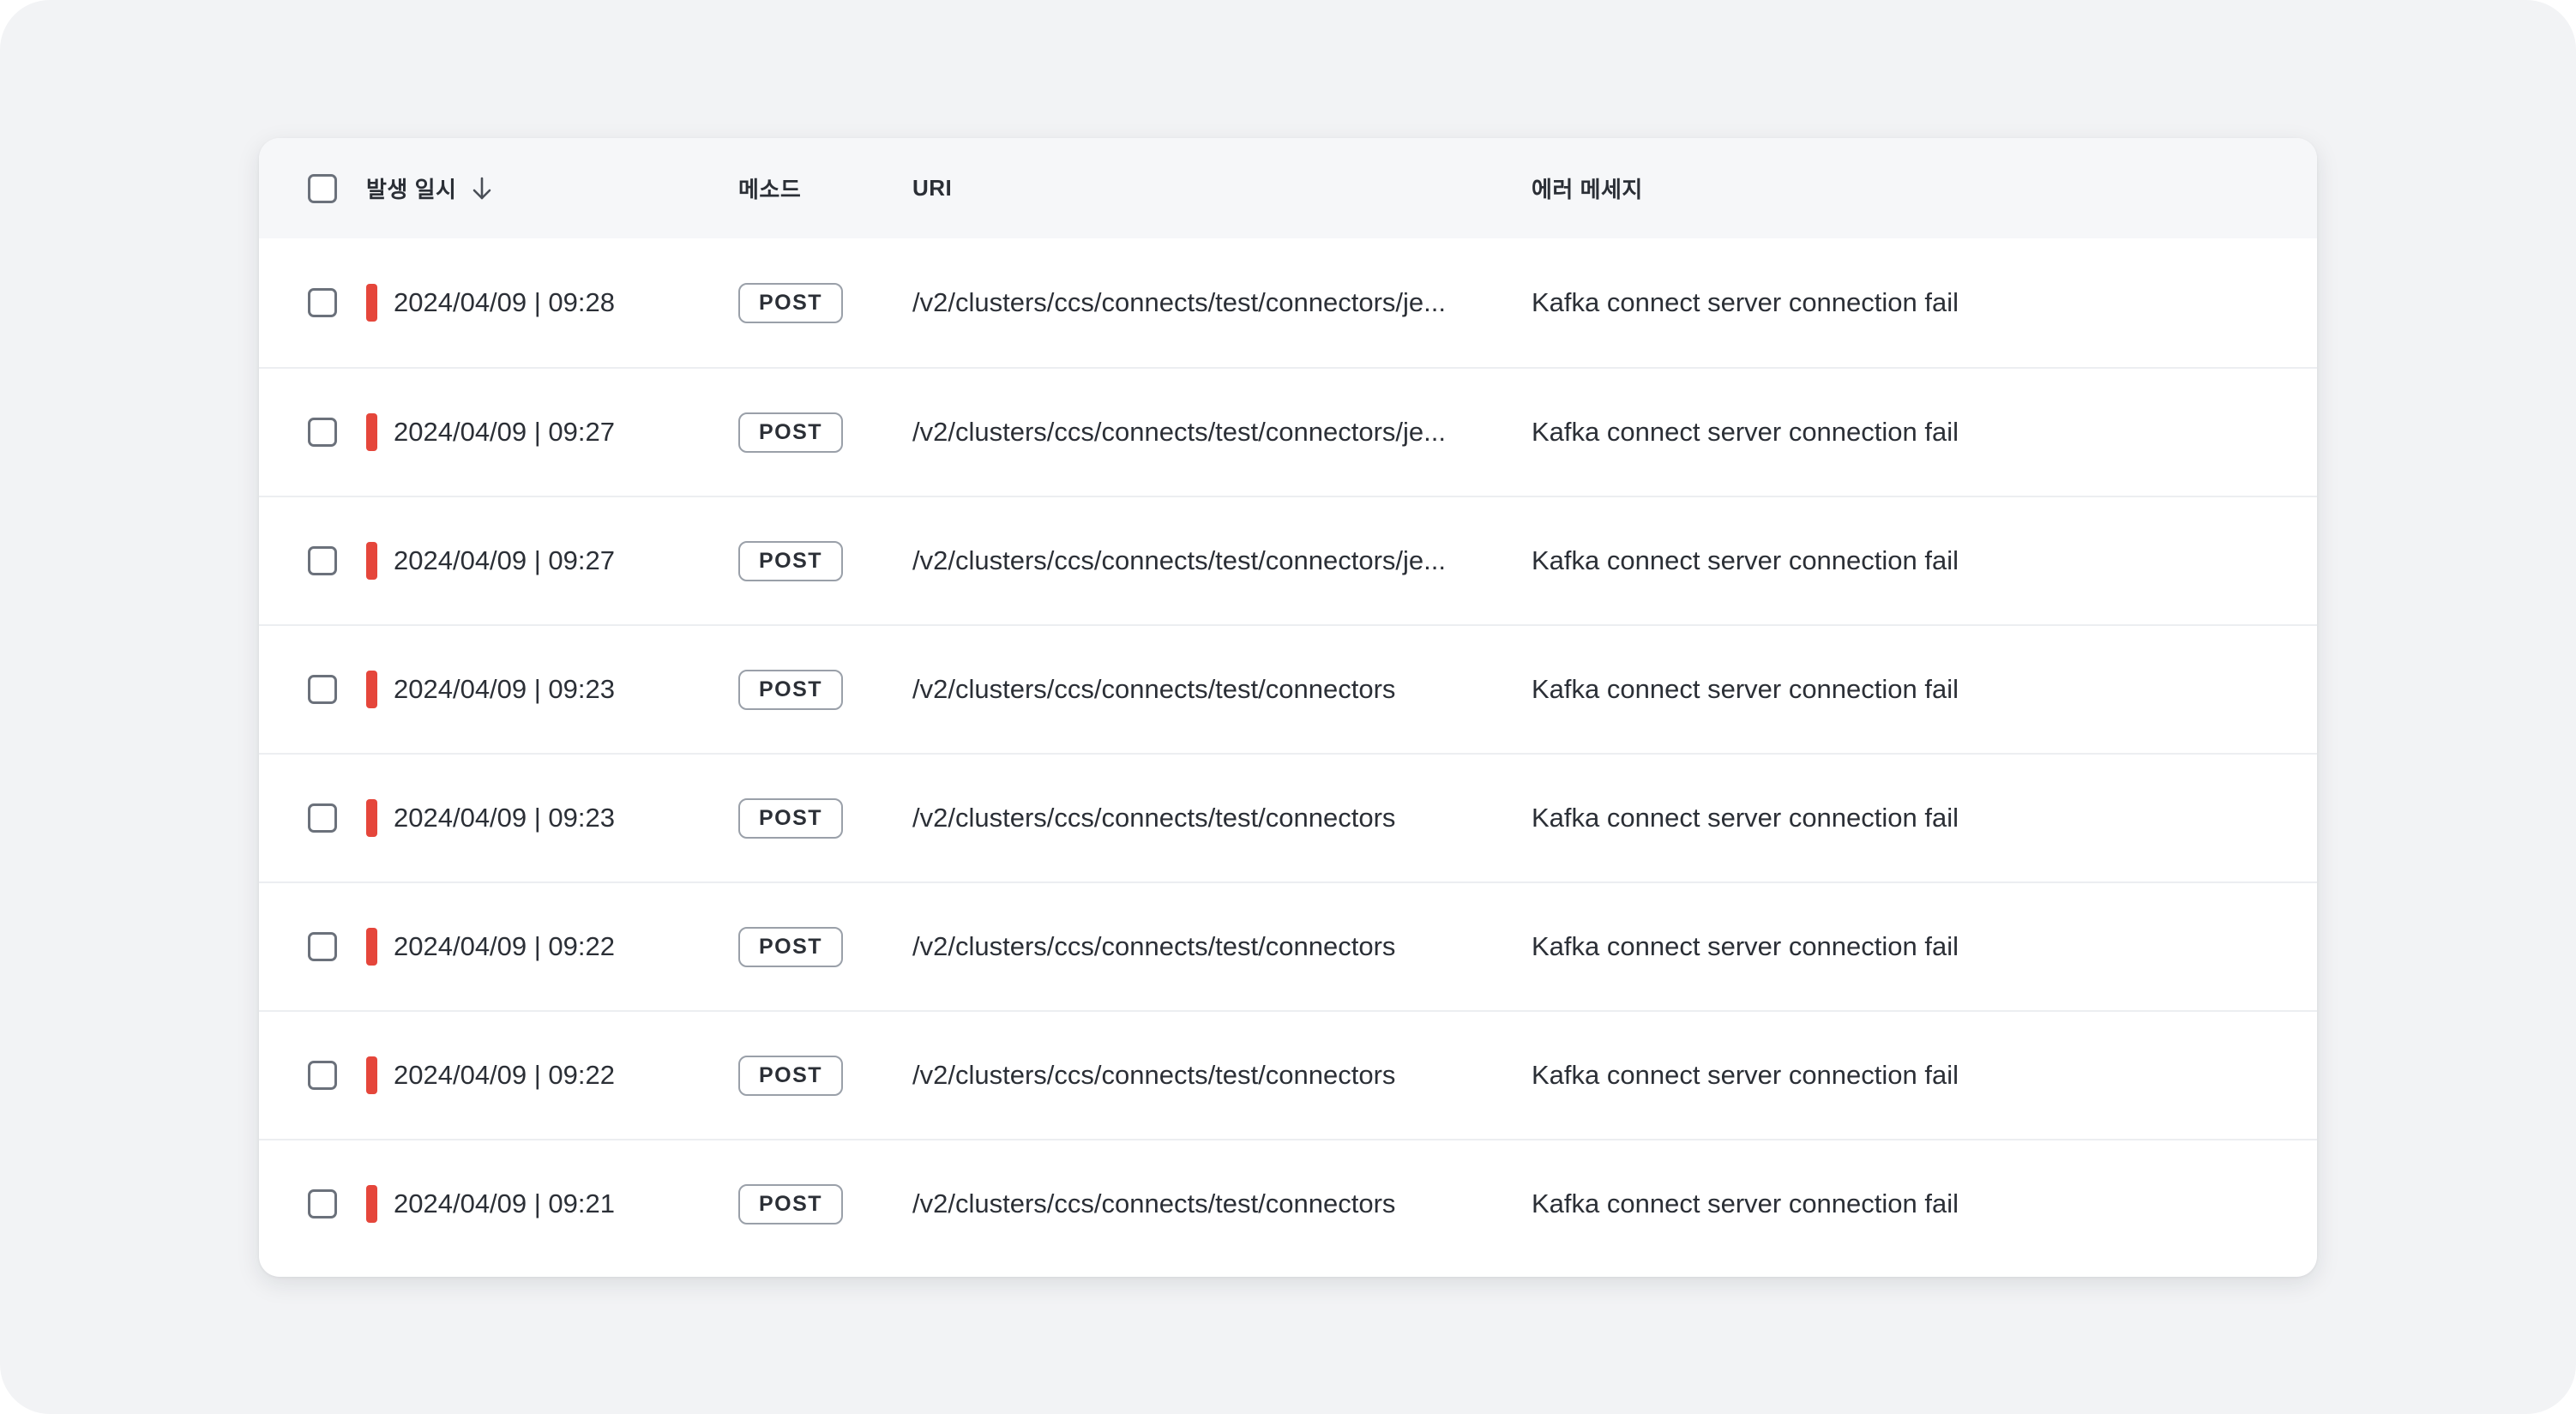 The image size is (2576, 1414). Describe the element at coordinates (1288, 188) in the screenshot. I see `table-header: 발생 일시 메소드 URI 에러 메세지` at that location.